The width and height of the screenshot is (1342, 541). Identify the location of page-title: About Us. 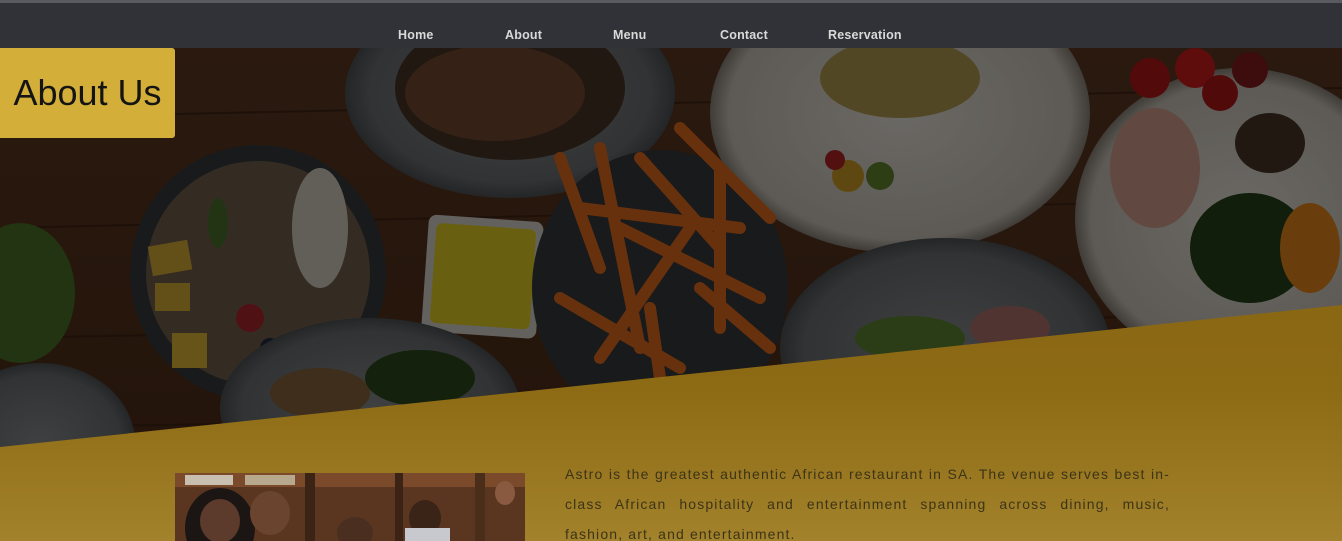
(87, 92).